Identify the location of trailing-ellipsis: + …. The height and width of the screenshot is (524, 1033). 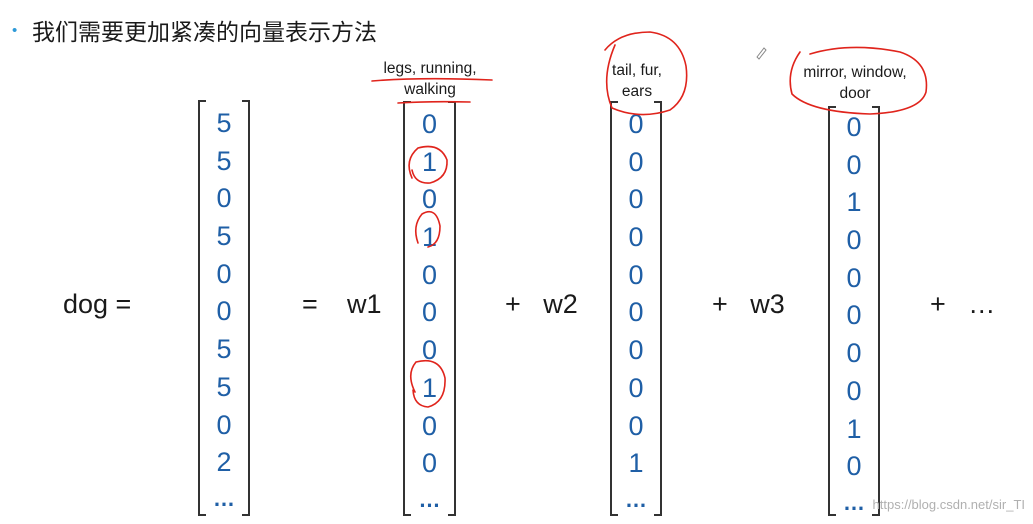
(963, 304).